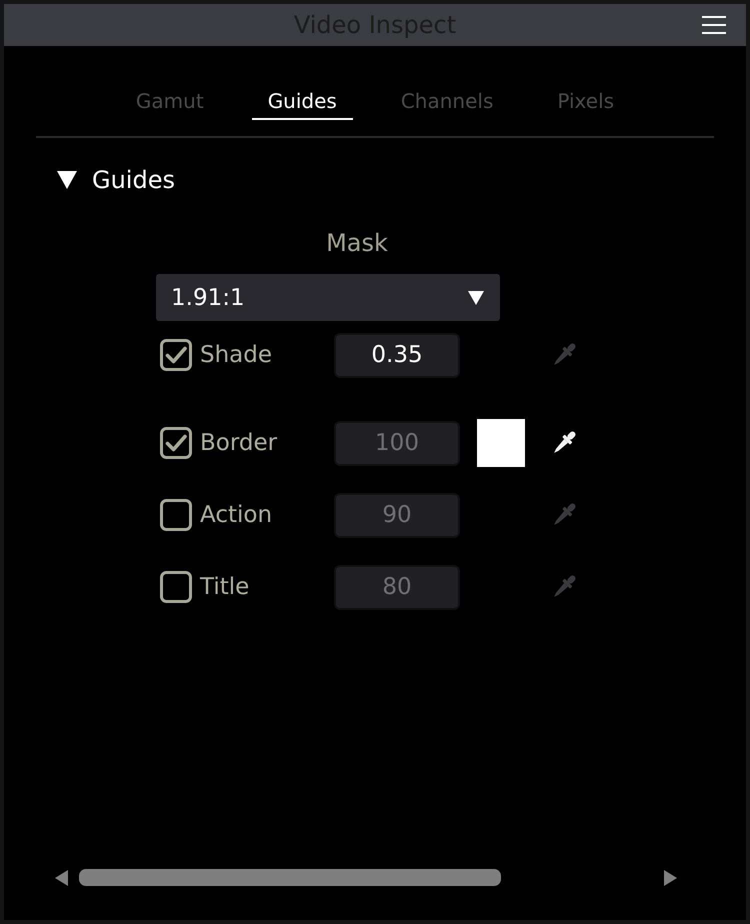 Image resolution: width=750 pixels, height=924 pixels. What do you see at coordinates (290, 877) in the screenshot?
I see `scrollbar-thumb` at bounding box center [290, 877].